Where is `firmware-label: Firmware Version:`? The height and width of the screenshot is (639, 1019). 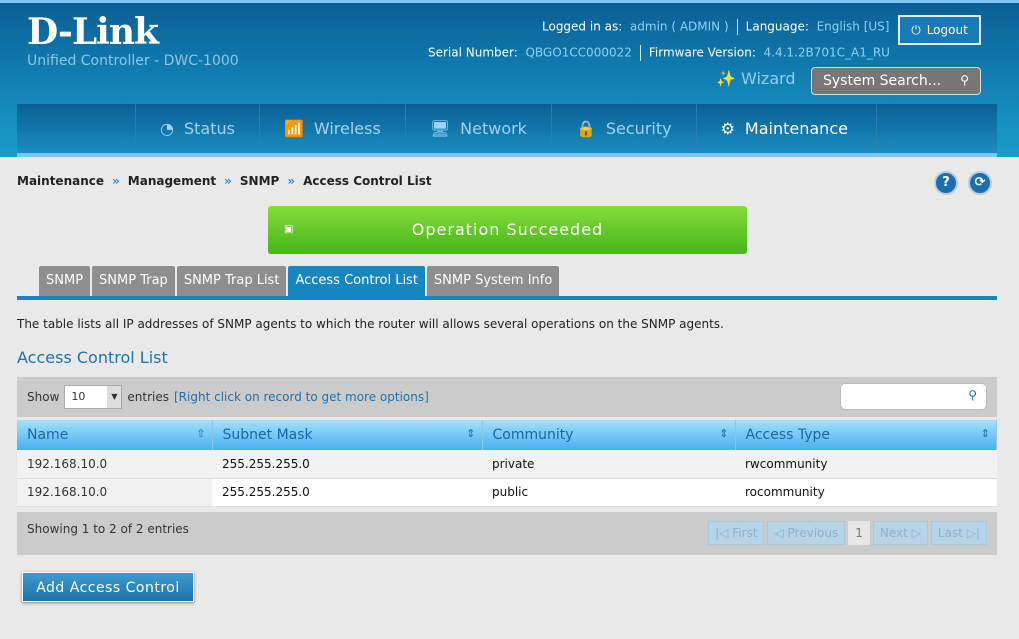
firmware-label: Firmware Version: is located at coordinates (702, 52).